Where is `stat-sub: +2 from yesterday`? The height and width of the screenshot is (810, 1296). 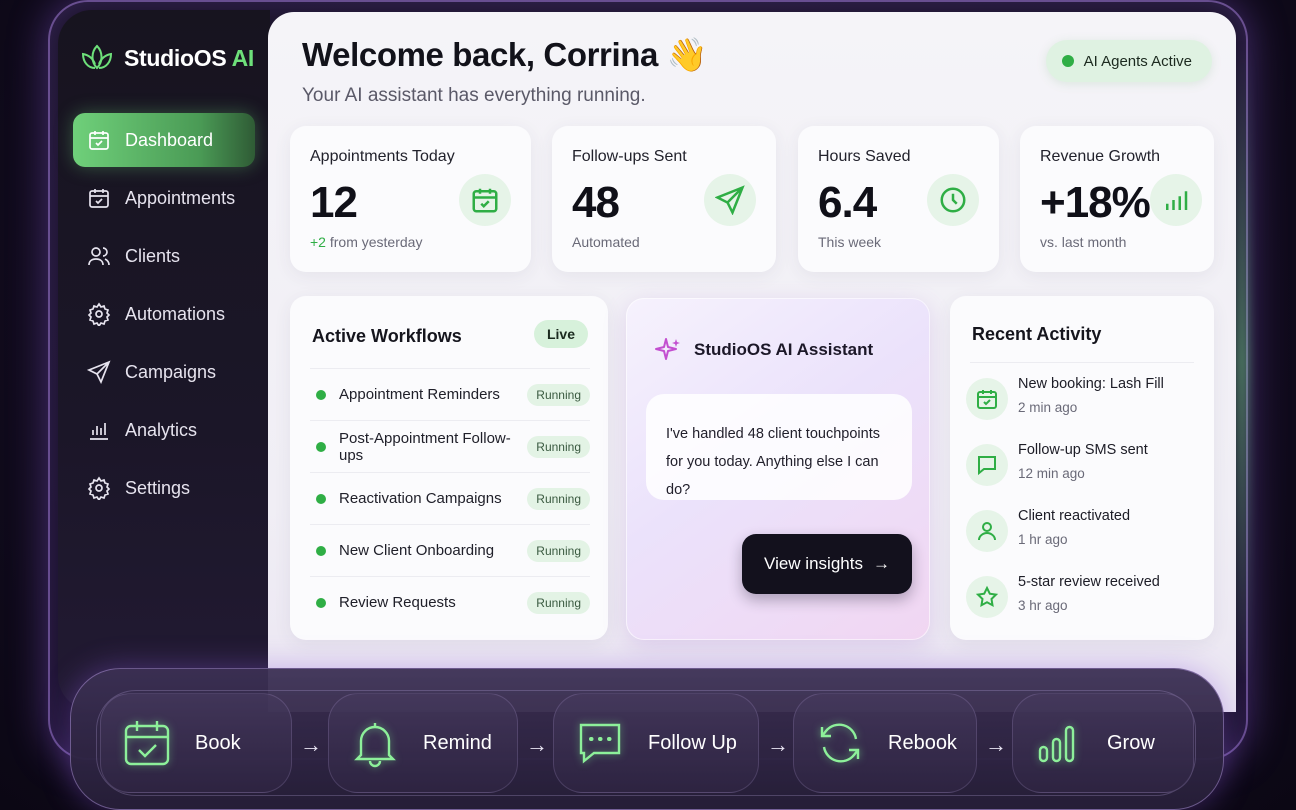
stat-sub: +2 from yesterday is located at coordinates (366, 242).